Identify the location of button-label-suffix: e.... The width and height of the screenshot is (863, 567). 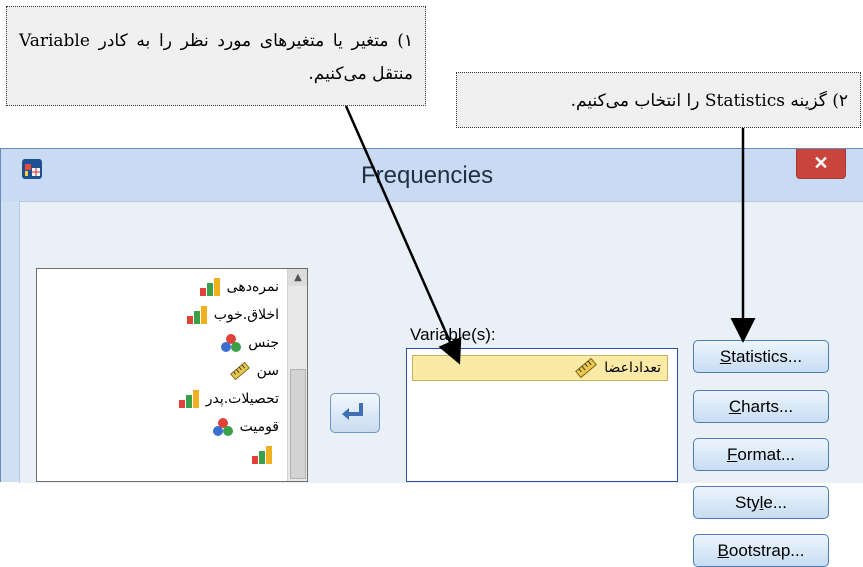
(775, 502).